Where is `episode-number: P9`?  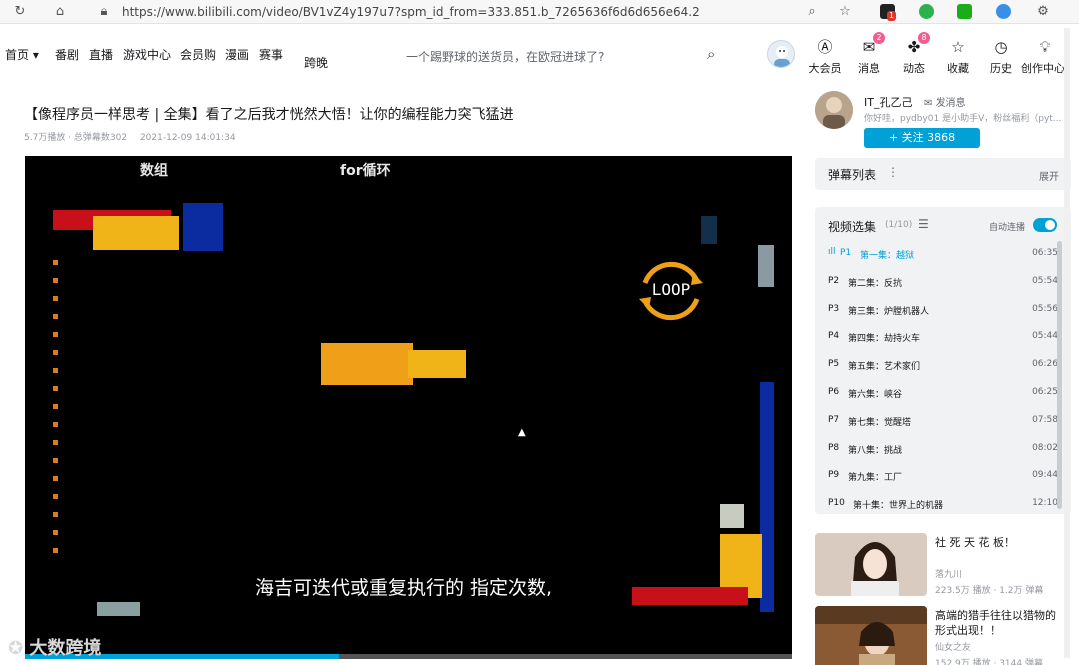 episode-number: P9 is located at coordinates (834, 475).